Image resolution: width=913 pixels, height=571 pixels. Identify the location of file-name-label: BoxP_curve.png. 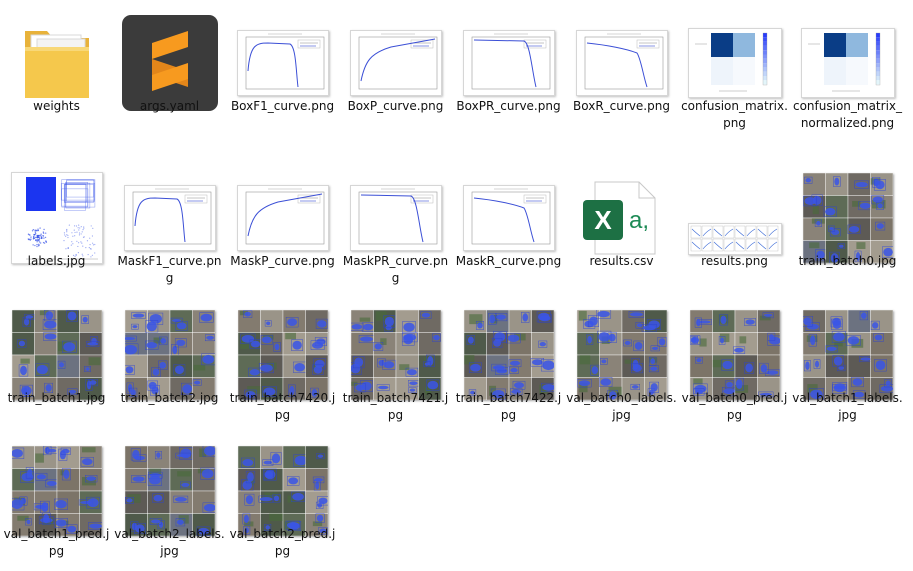
(395, 106).